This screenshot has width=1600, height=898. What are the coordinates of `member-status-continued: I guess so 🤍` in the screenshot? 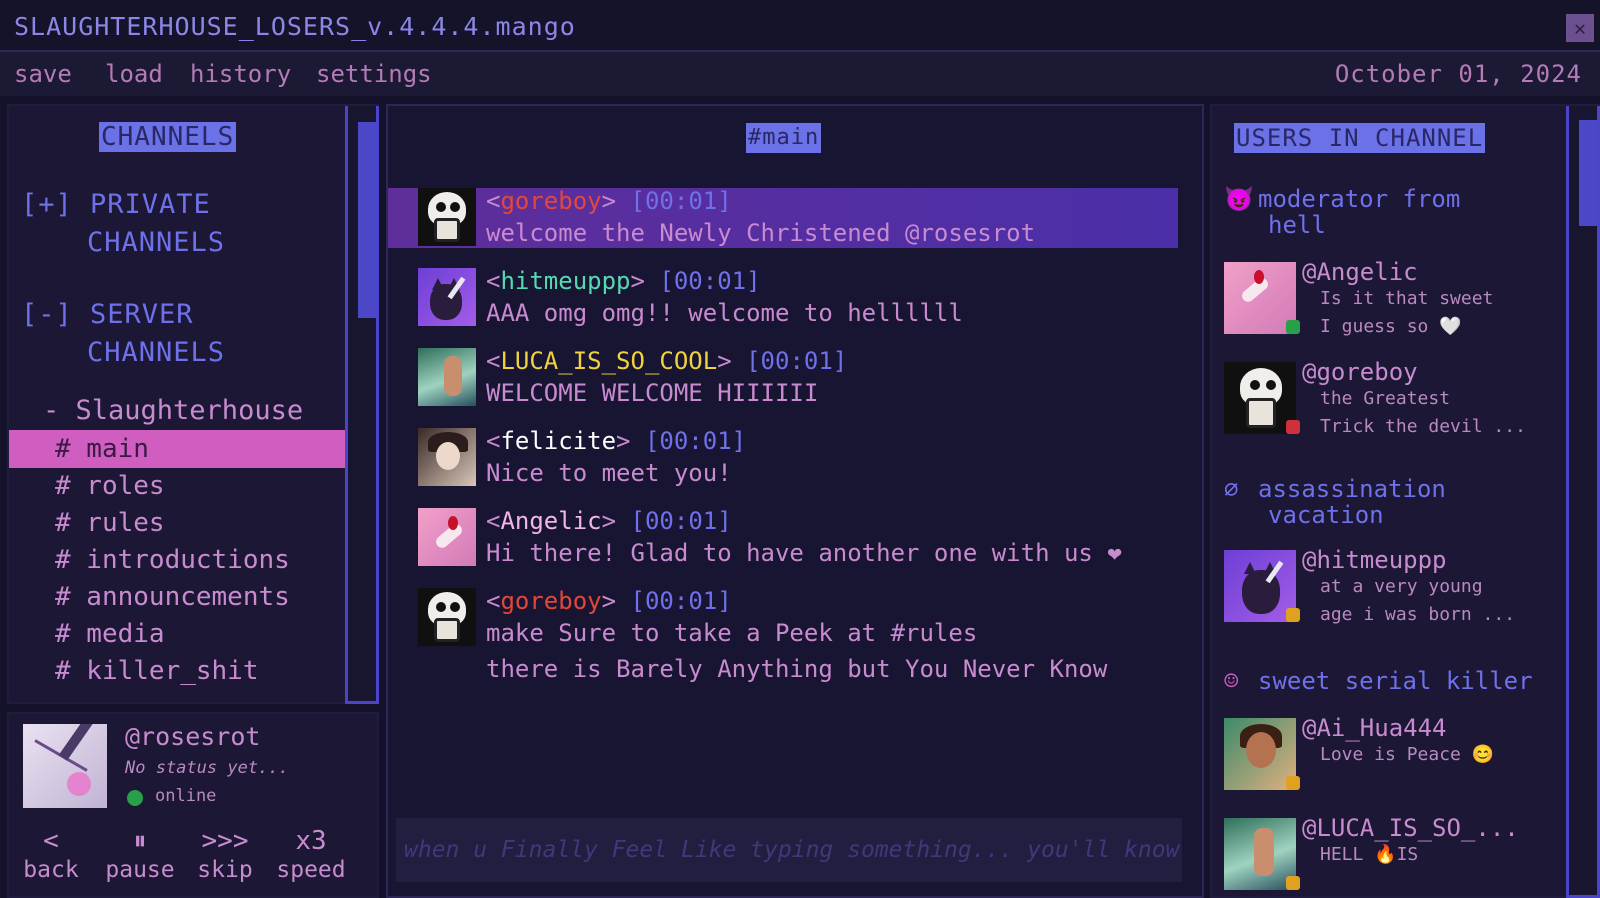 It's located at (1391, 326).